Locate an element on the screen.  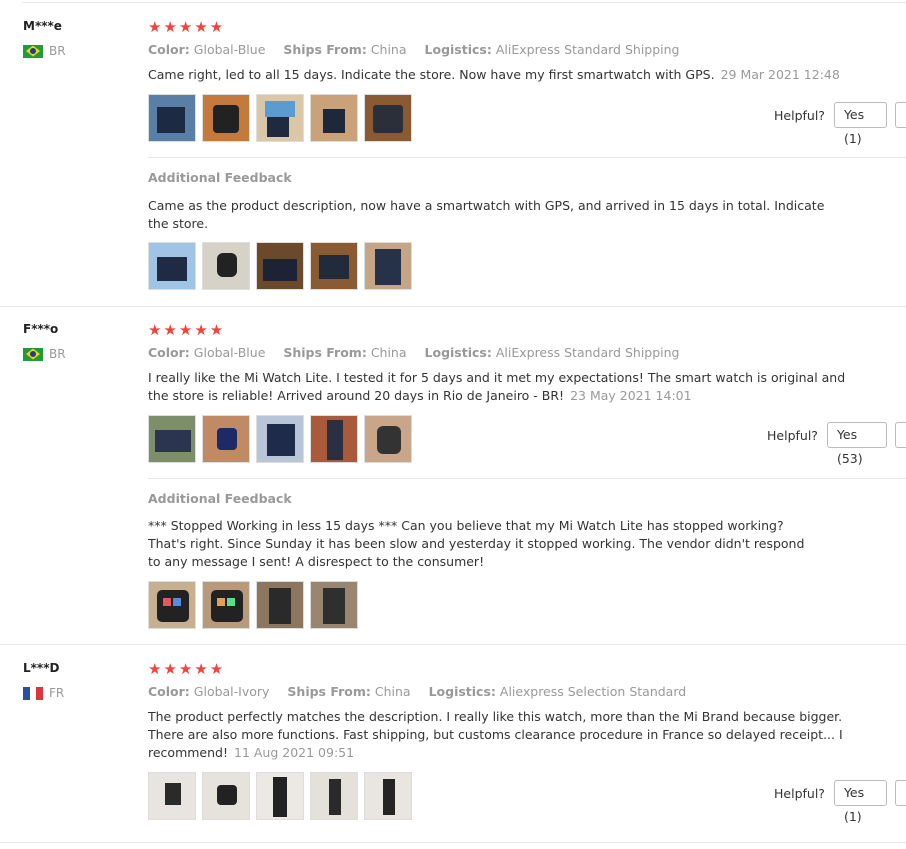
reviewer-name: L***D is located at coordinates (41, 668).